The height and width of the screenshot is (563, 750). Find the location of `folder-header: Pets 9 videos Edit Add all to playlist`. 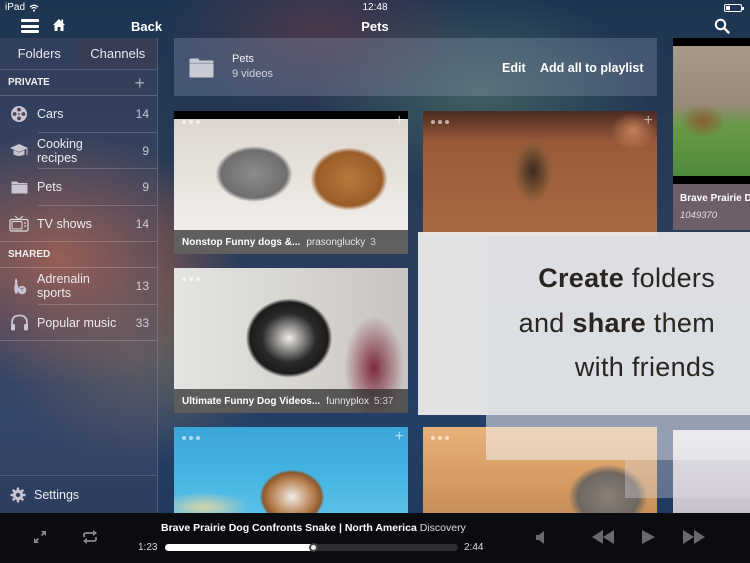

folder-header: Pets 9 videos Edit Add all to playlist is located at coordinates (415, 67).